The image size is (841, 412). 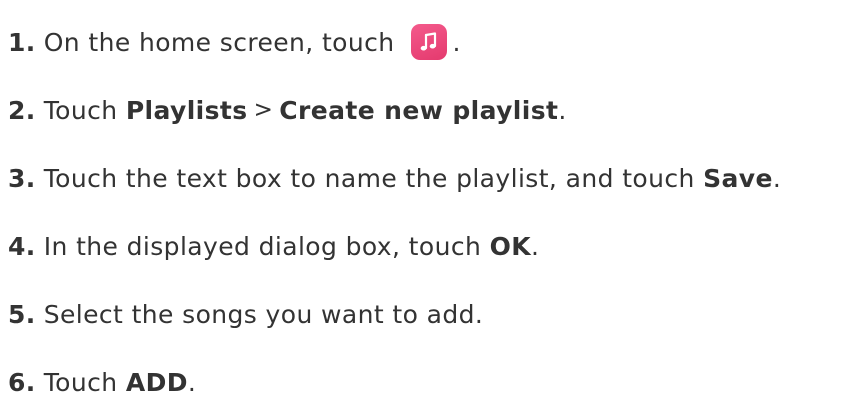 I want to click on add-label: ADD, so click(x=156, y=382).